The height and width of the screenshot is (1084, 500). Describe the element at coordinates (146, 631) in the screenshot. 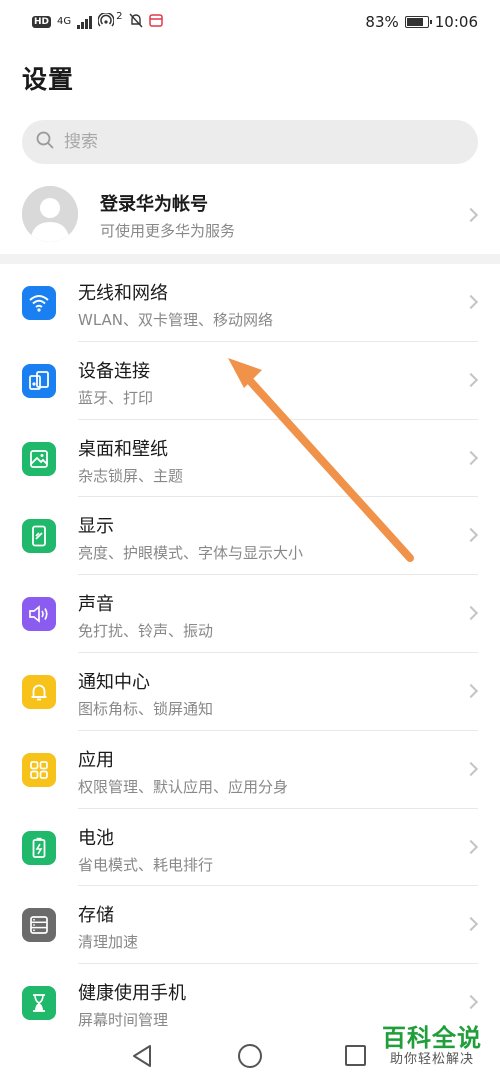

I see `menu-item-subtitle: 免打扰、铃声、振动` at that location.